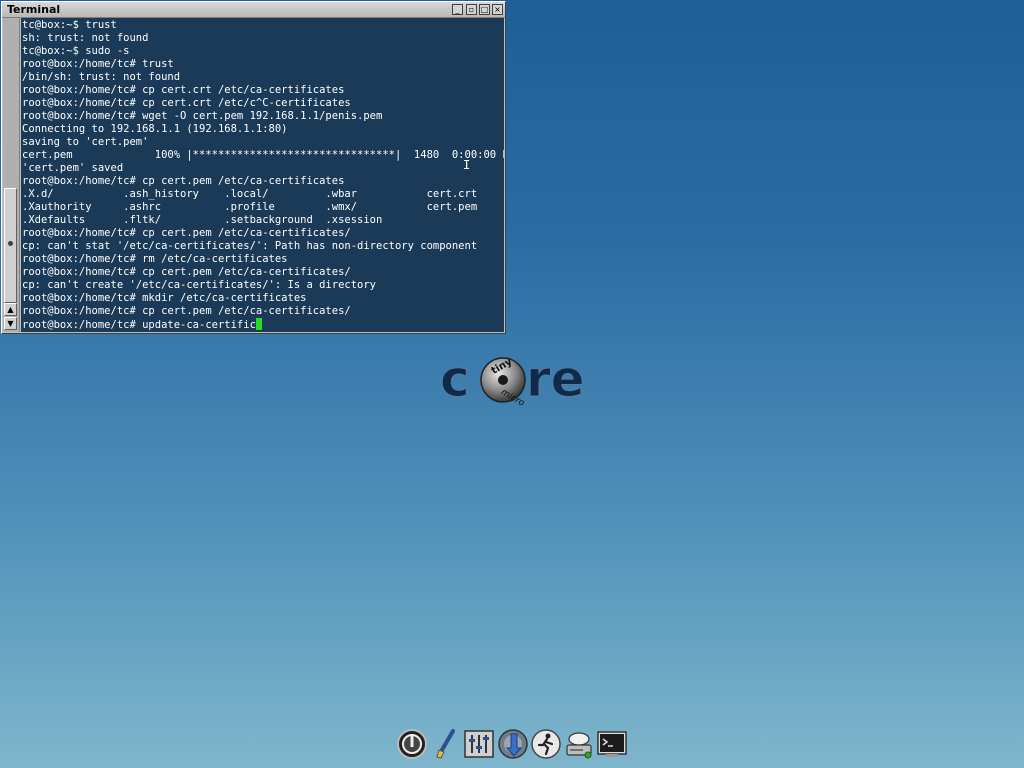  I want to click on logo-letter-c: c, so click(455, 379).